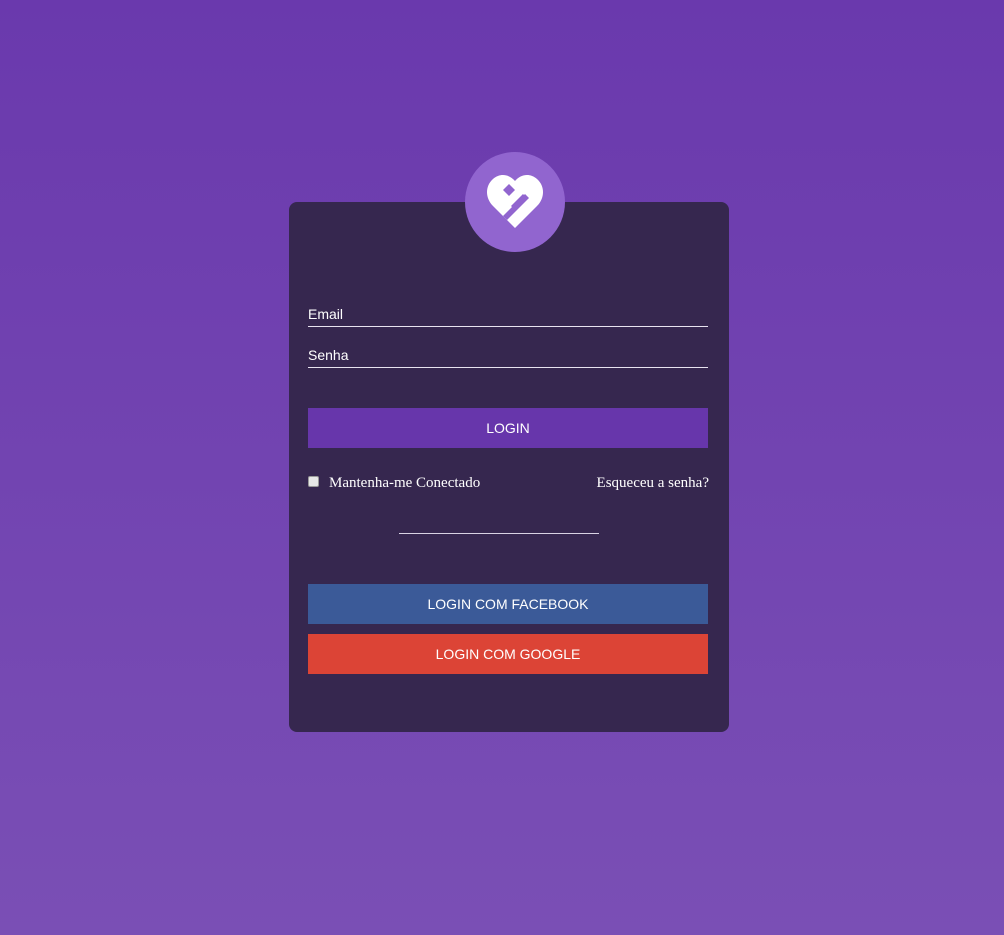 This screenshot has height=935, width=1004. I want to click on forgot-password-link: Esqueceu a senha?, so click(653, 483).